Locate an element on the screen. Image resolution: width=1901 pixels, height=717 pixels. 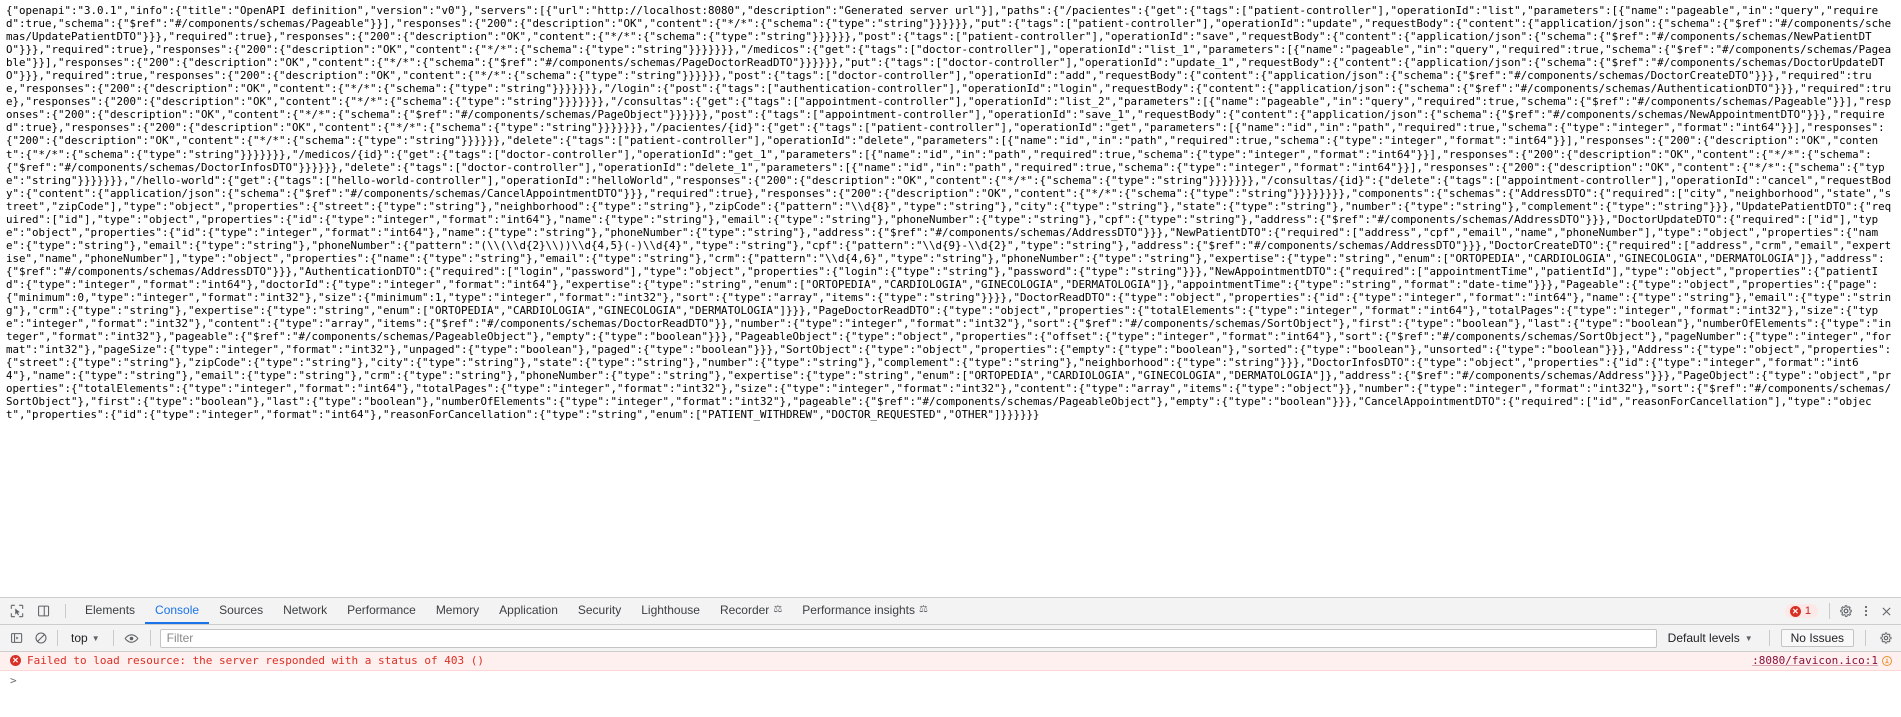
tab-label: Console is located at coordinates (177, 610).